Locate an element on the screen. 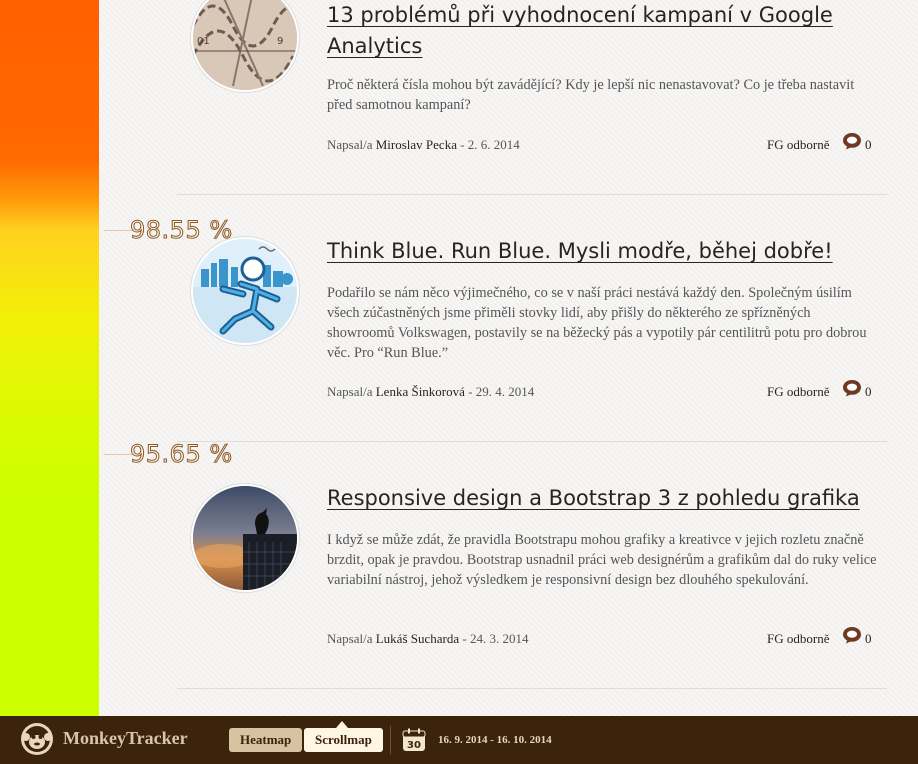 The height and width of the screenshot is (764, 918). author-link: Lukáš Sucharda is located at coordinates (417, 638).